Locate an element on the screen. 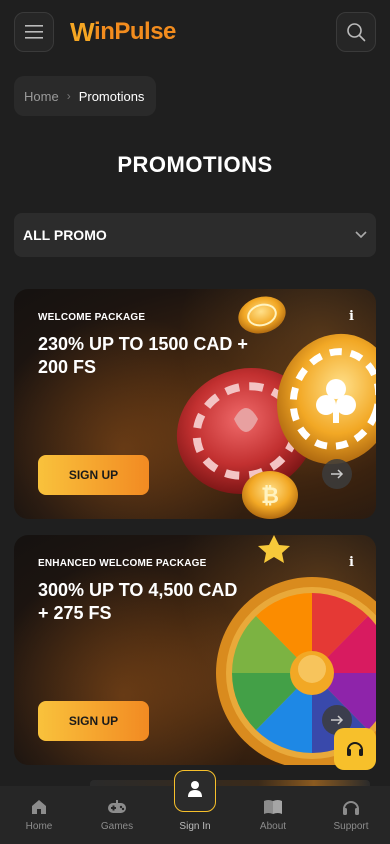 This screenshot has width=390, height=844. nav-support: Support is located at coordinates (351, 815).